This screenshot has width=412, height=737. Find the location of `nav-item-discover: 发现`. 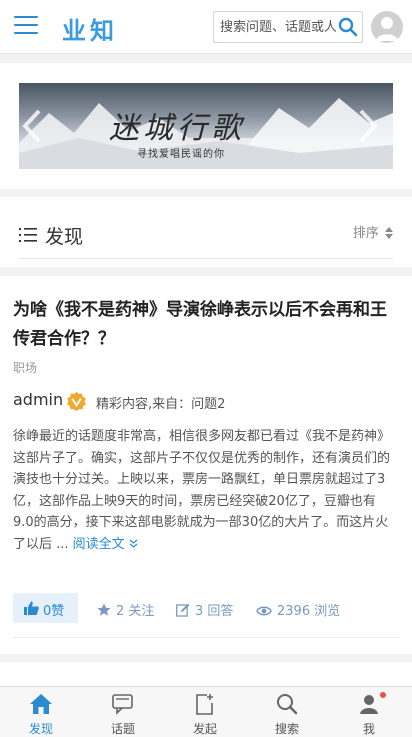

nav-item-discover: 发现 is located at coordinates (41, 712).